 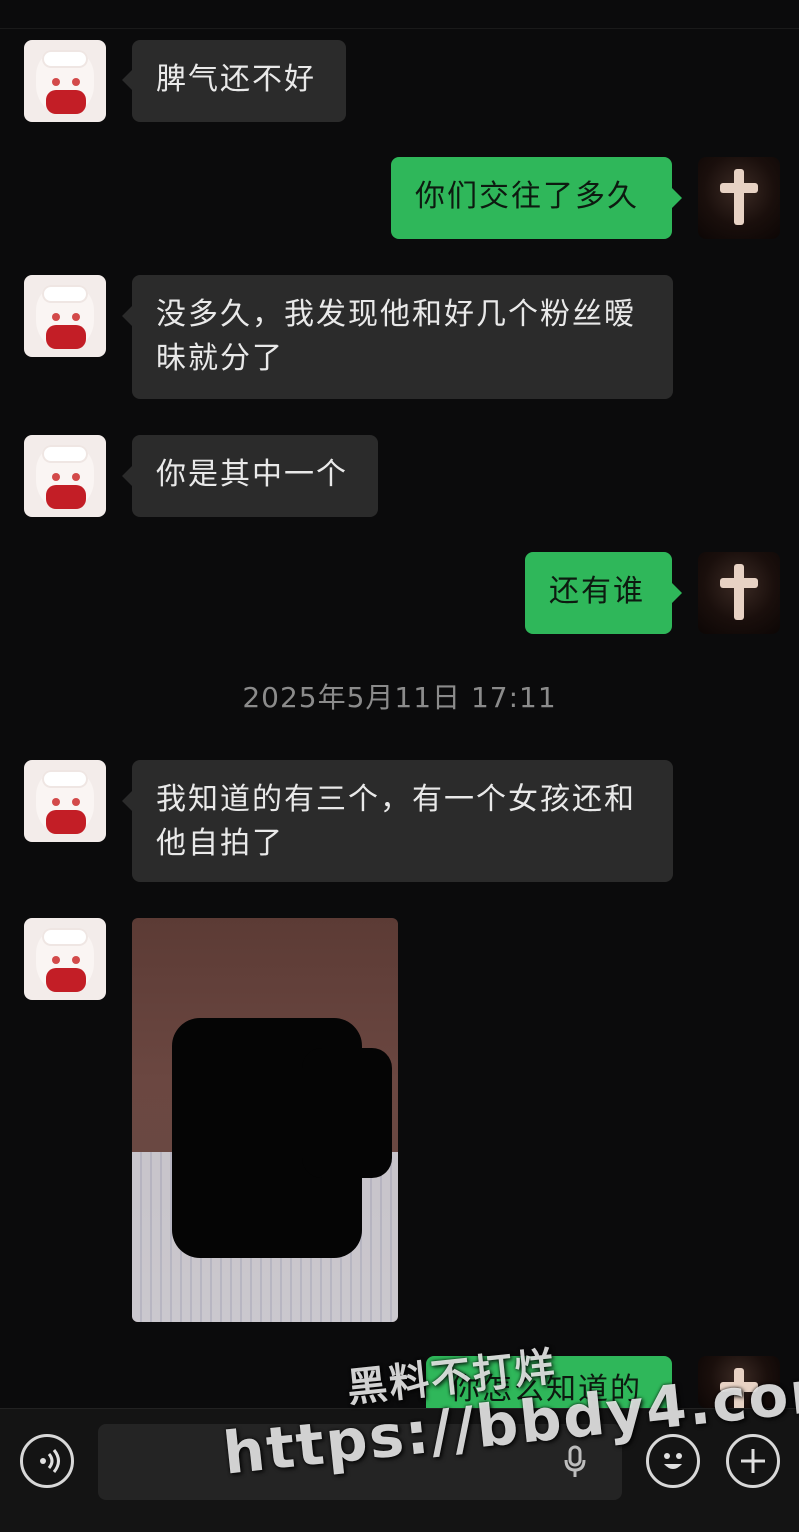 I want to click on message-text-line: 昧就分了, so click(x=220, y=358).